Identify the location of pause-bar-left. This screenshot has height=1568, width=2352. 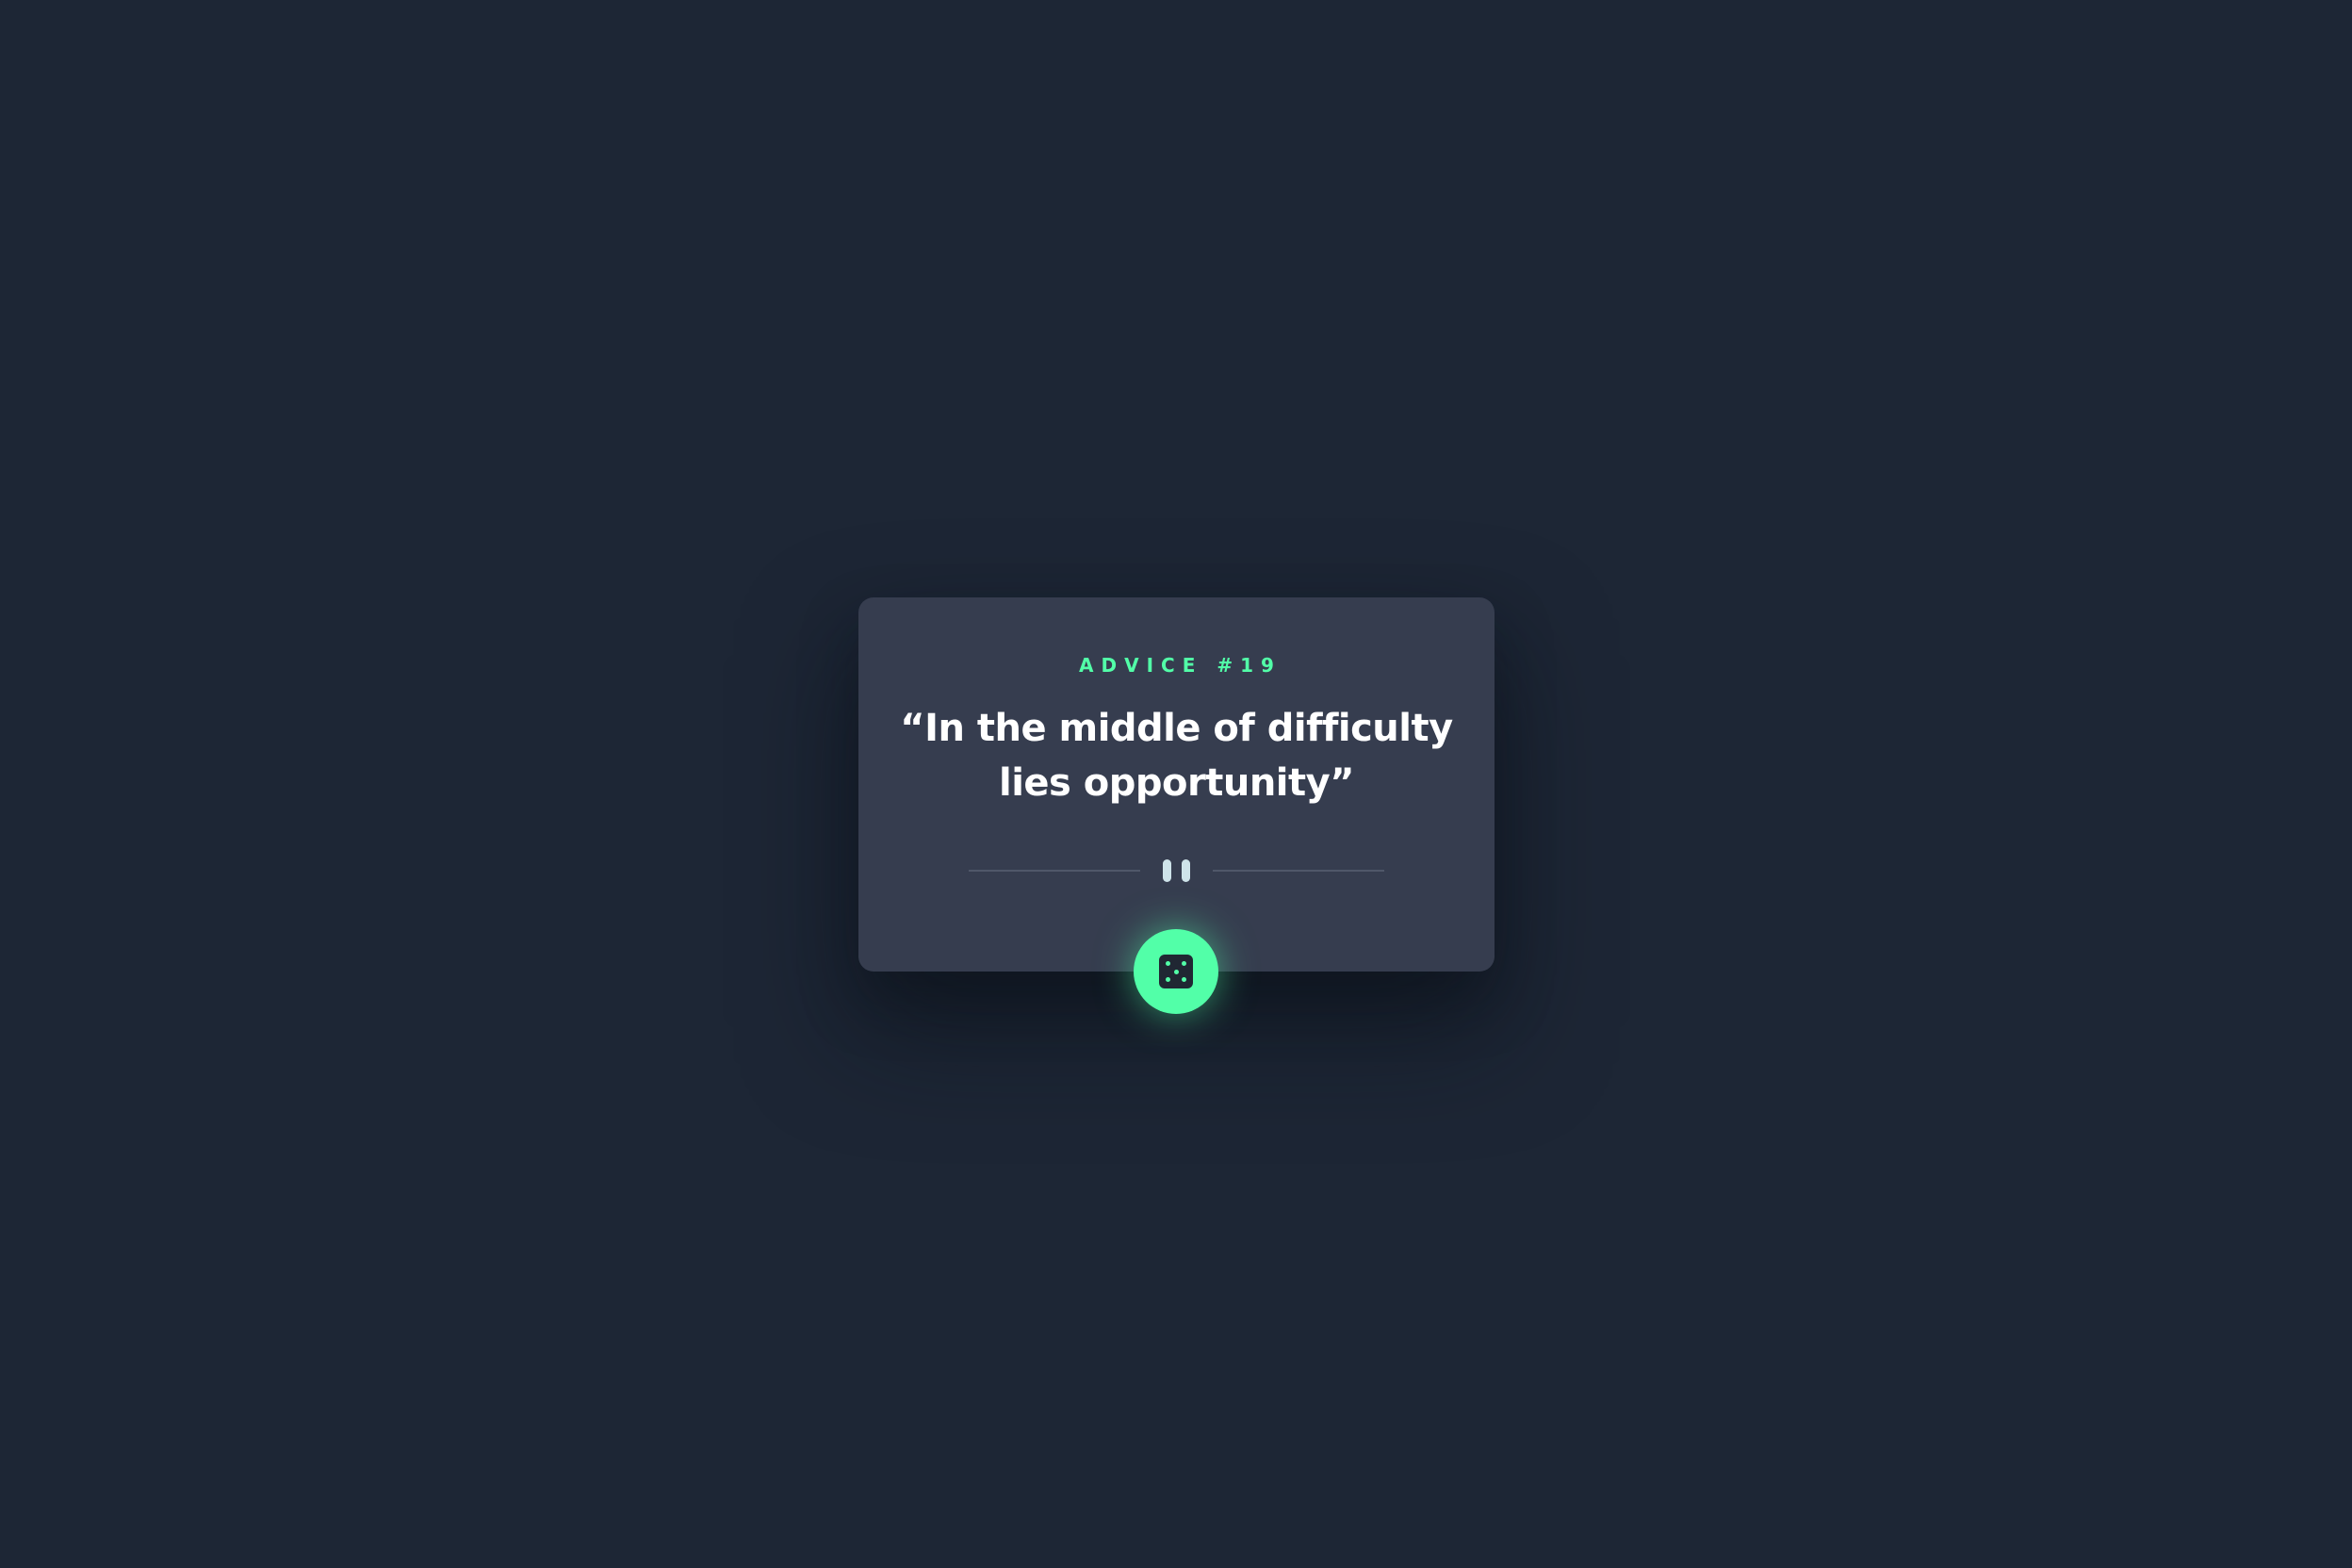
(1167, 870).